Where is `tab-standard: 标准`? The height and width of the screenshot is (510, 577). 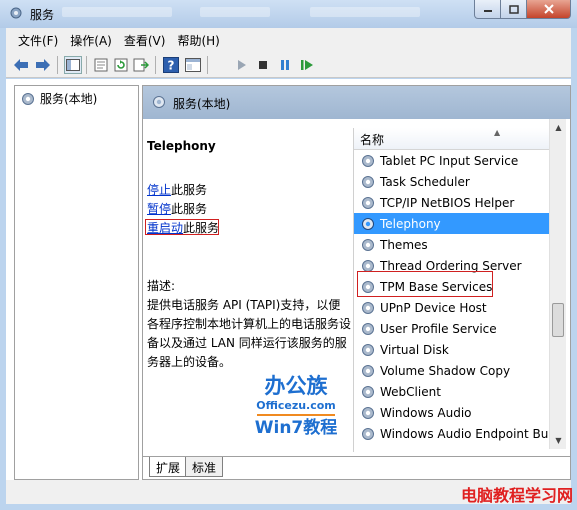
tab-standard: 标准 is located at coordinates (204, 467).